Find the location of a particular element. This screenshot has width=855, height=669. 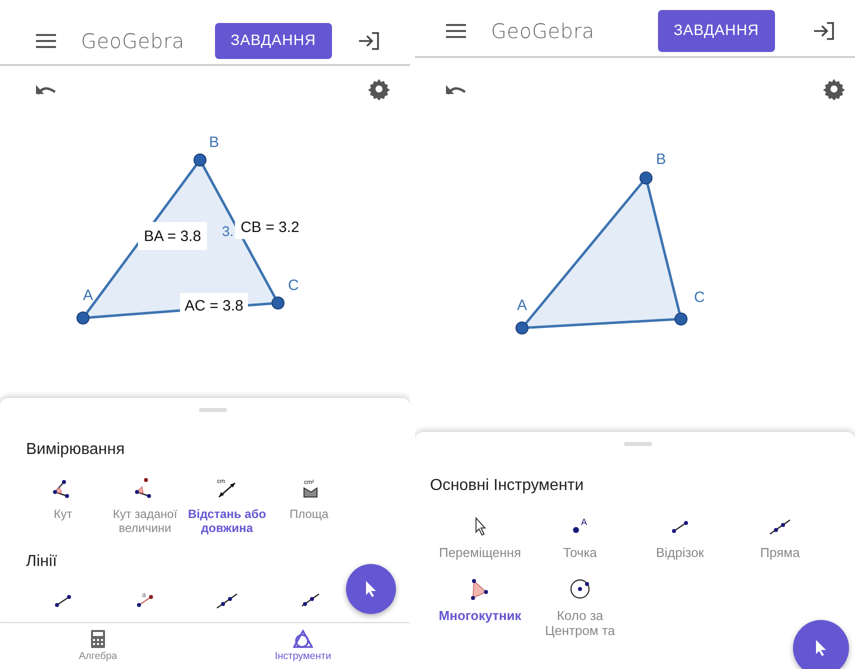

section-title: Вимірювання is located at coordinates (76, 450).